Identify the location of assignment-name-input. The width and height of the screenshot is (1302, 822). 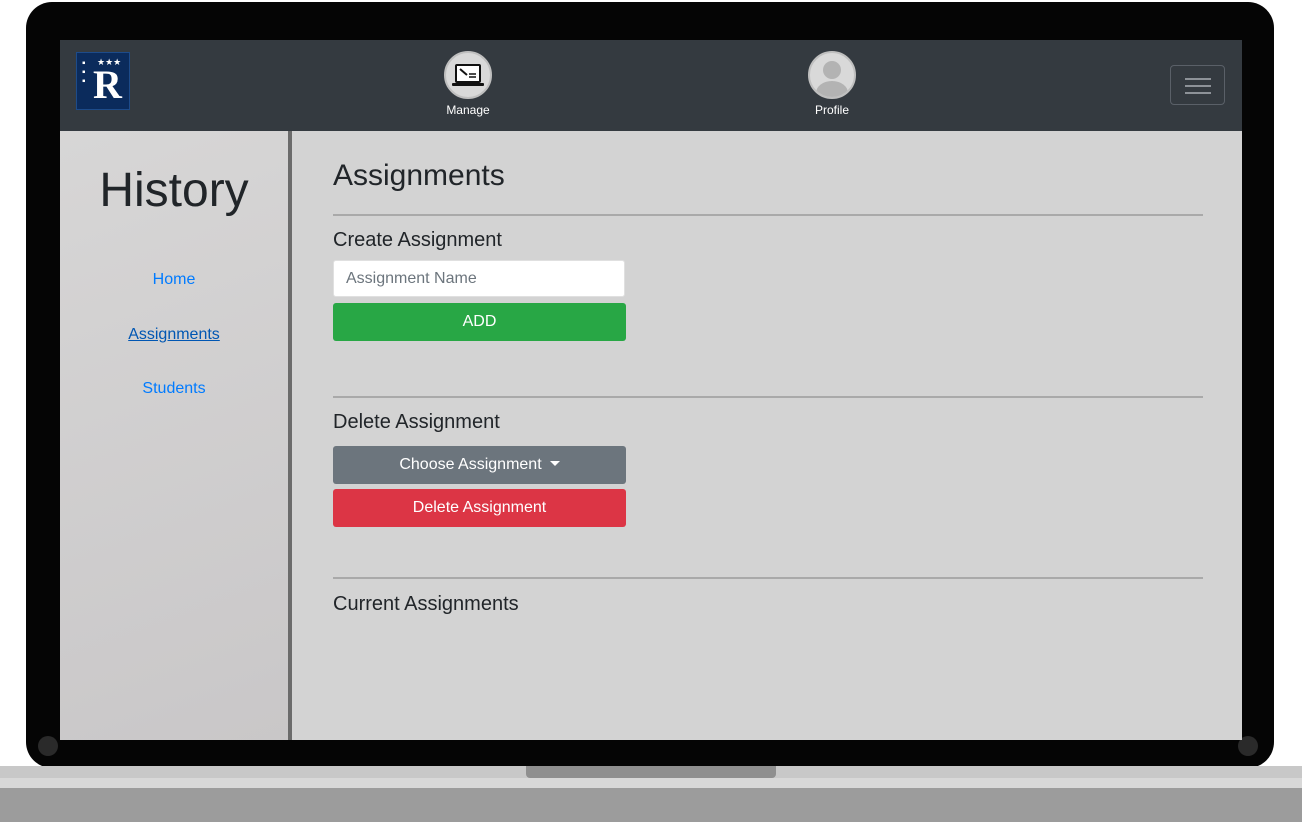
(479, 278).